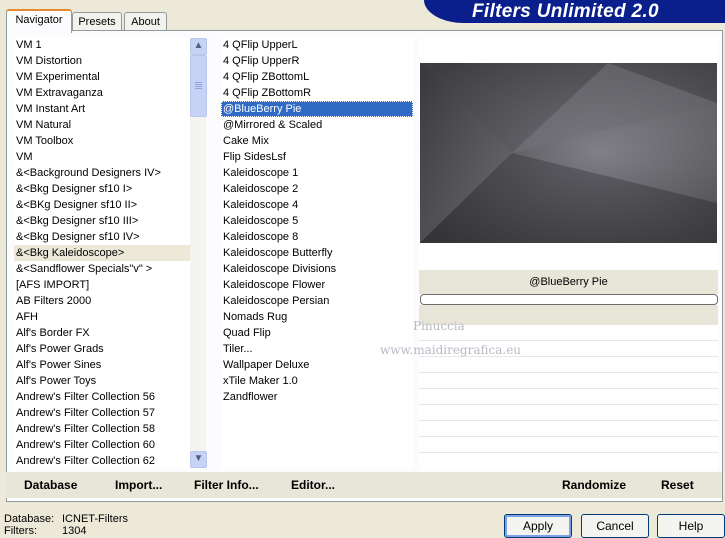 Image resolution: width=725 pixels, height=538 pixels. What do you see at coordinates (102, 141) in the screenshot?
I see `category-item: VM Toolbox` at bounding box center [102, 141].